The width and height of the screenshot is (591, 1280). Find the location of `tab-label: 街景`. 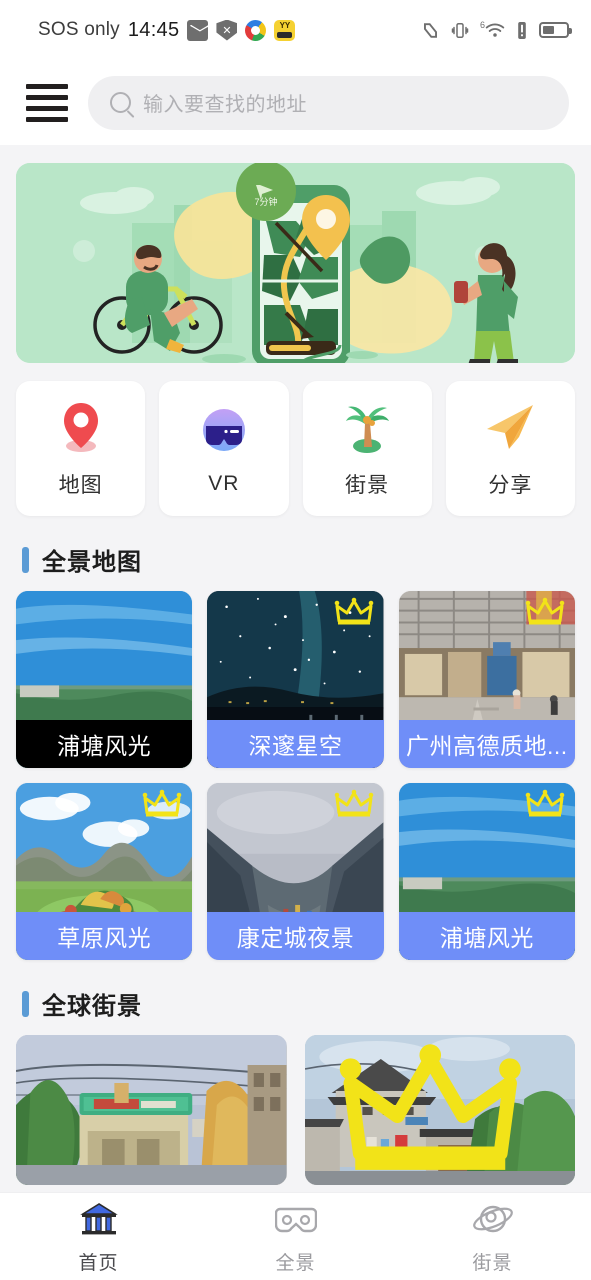

tab-label: 街景 is located at coordinates (492, 1263).